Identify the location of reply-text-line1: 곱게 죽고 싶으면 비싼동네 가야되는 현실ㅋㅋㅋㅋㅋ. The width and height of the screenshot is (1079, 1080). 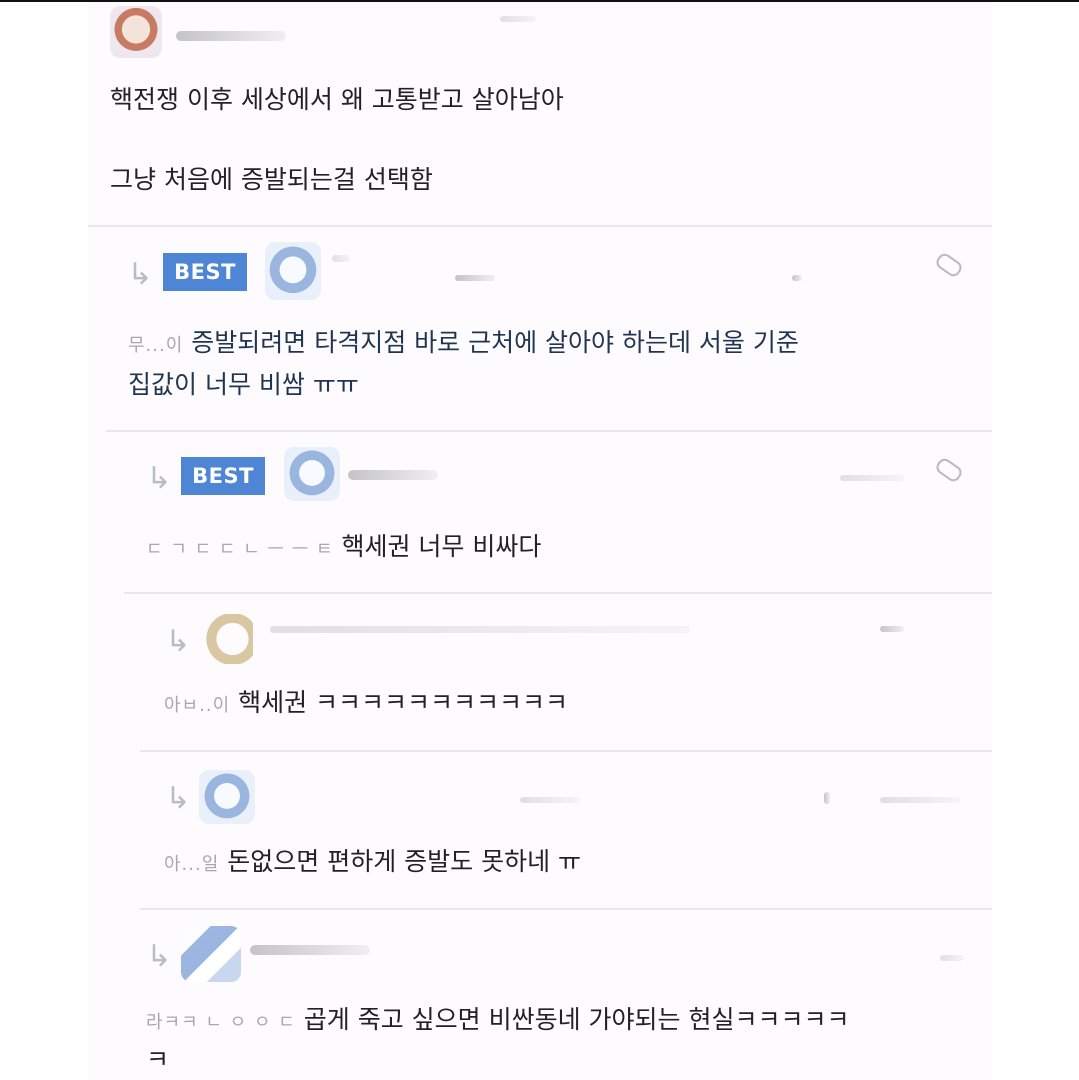
(576, 1019).